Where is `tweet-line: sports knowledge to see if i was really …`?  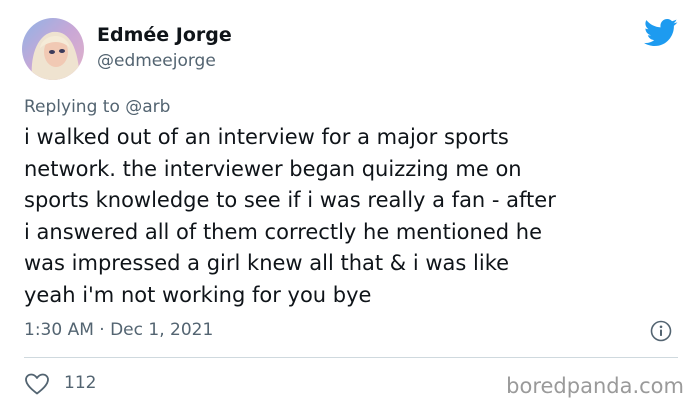
tweet-line: sports knowledge to see if i was really … is located at coordinates (290, 200).